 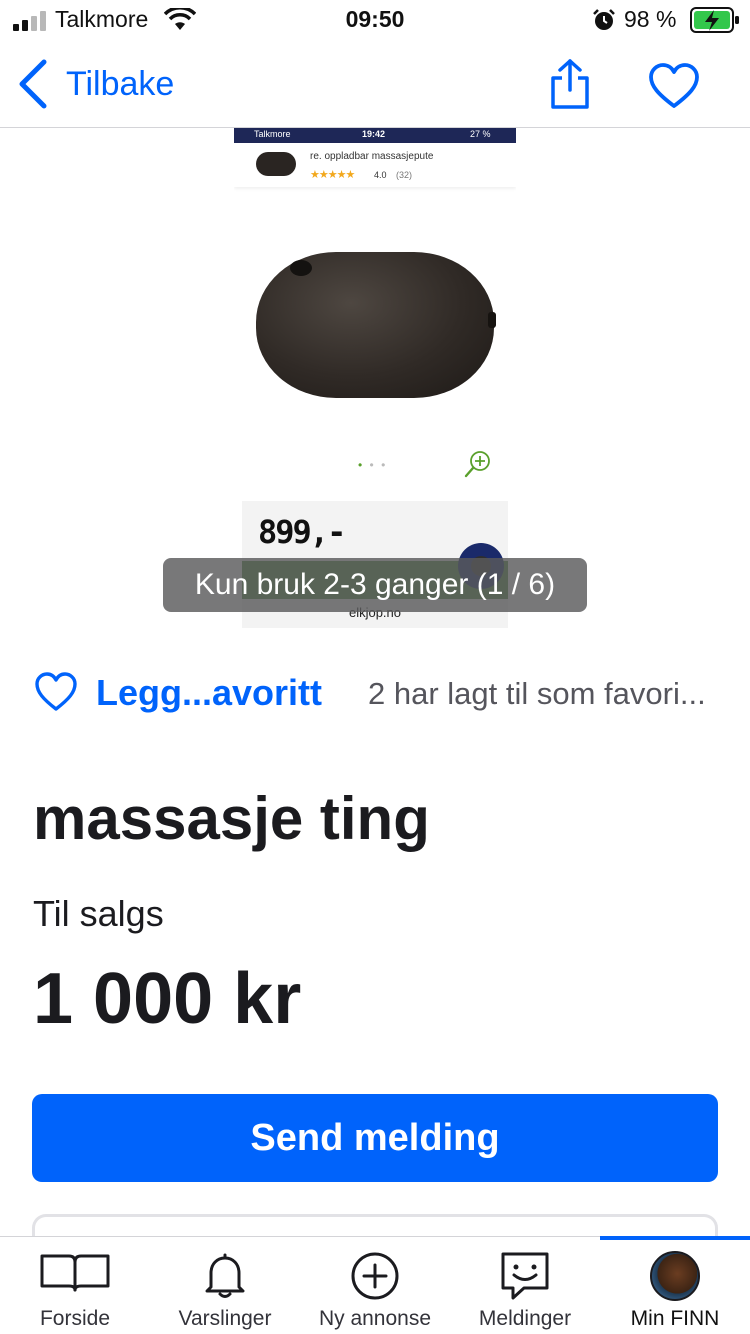 What do you see at coordinates (404, 175) in the screenshot?
I see `photo-review-count: (32)` at bounding box center [404, 175].